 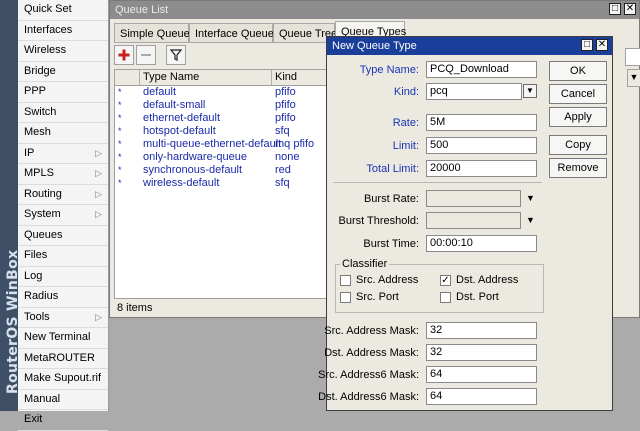 I want to click on table-row: * wireless-default sfq, so click(x=222, y=183).